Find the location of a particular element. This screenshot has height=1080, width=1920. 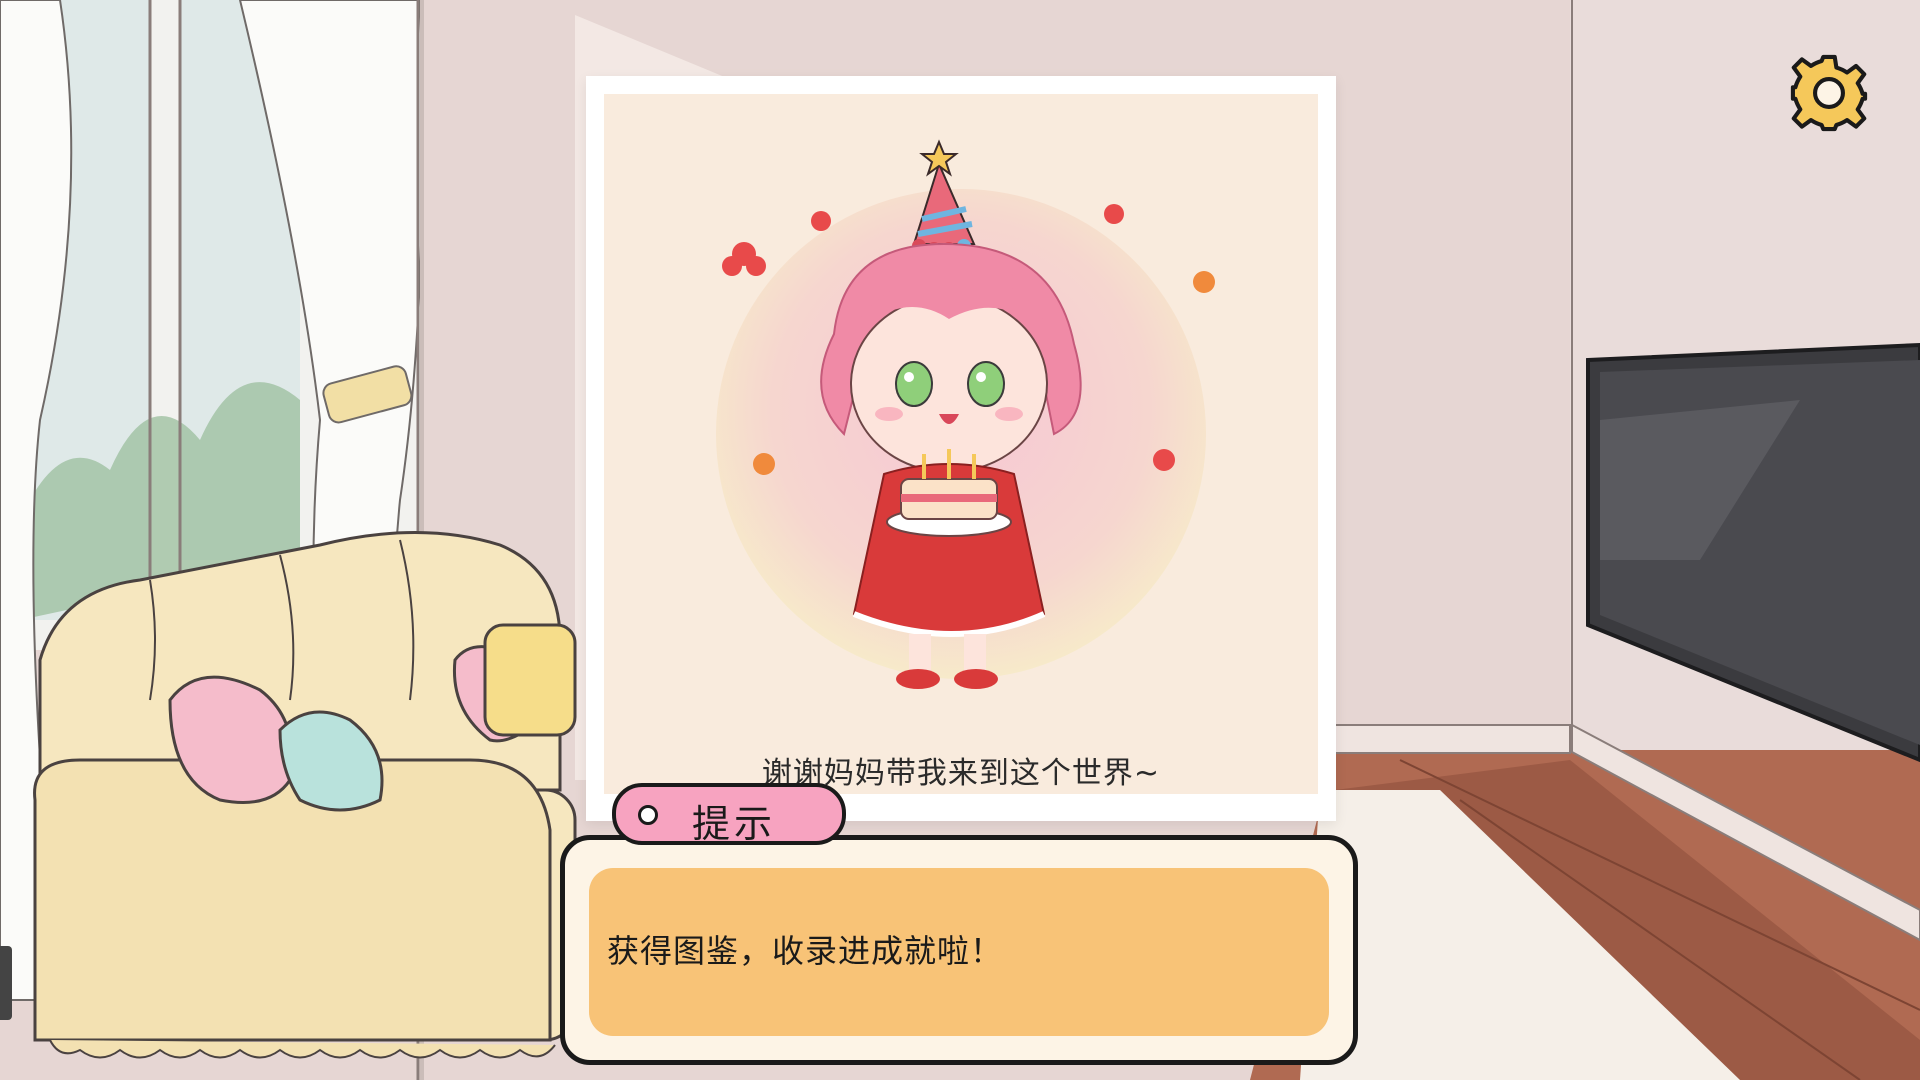

settings-button is located at coordinates (1829, 93).